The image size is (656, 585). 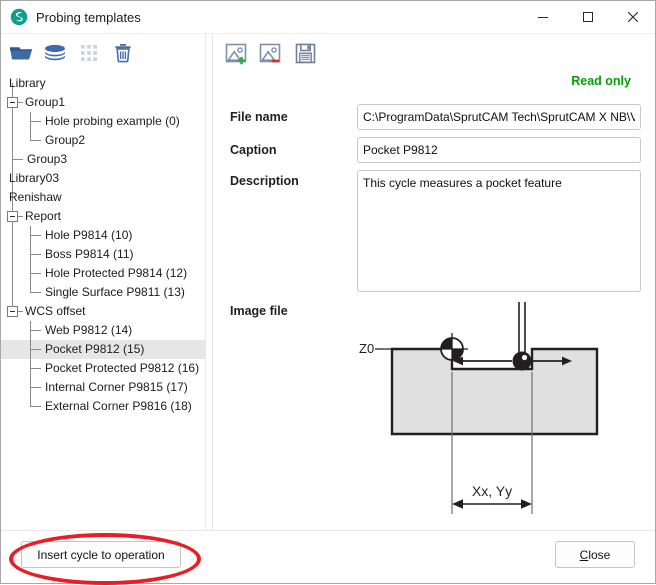 I want to click on xy-dimension-label: Xx, Yy, so click(x=492, y=491).